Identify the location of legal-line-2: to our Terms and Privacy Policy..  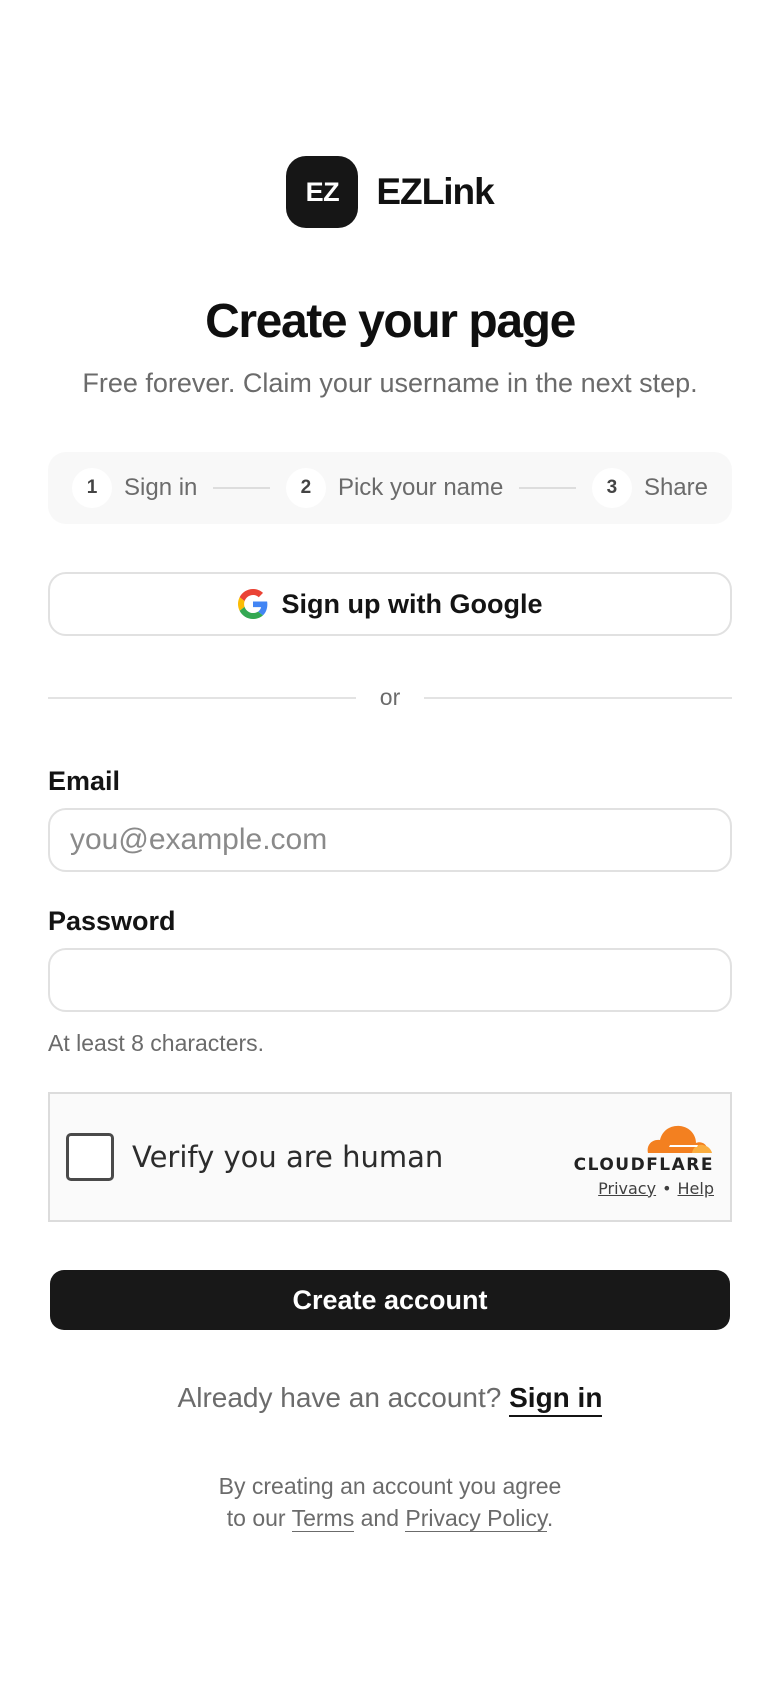
(390, 1518).